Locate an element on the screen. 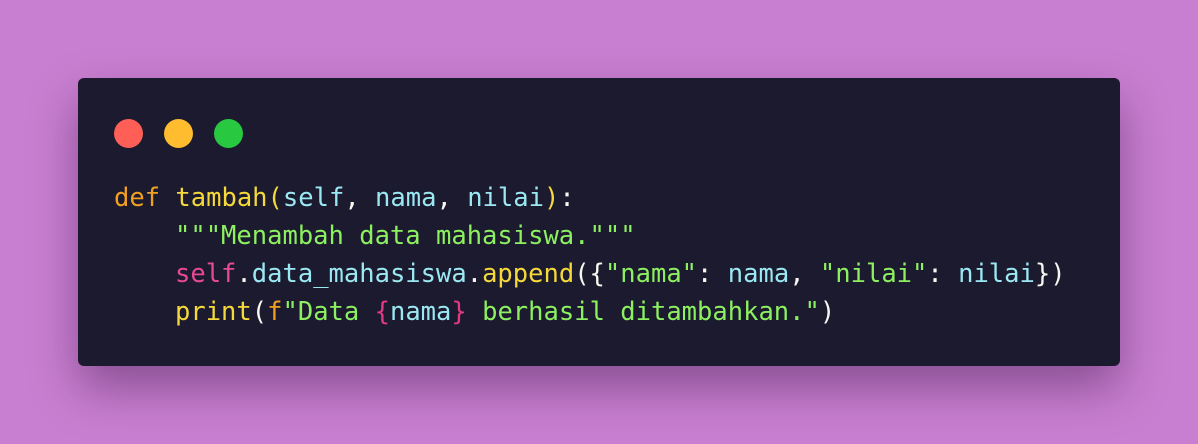 The height and width of the screenshot is (444, 1198). code-line-2: """Menambah data mahasiswa.""" is located at coordinates (590, 236).